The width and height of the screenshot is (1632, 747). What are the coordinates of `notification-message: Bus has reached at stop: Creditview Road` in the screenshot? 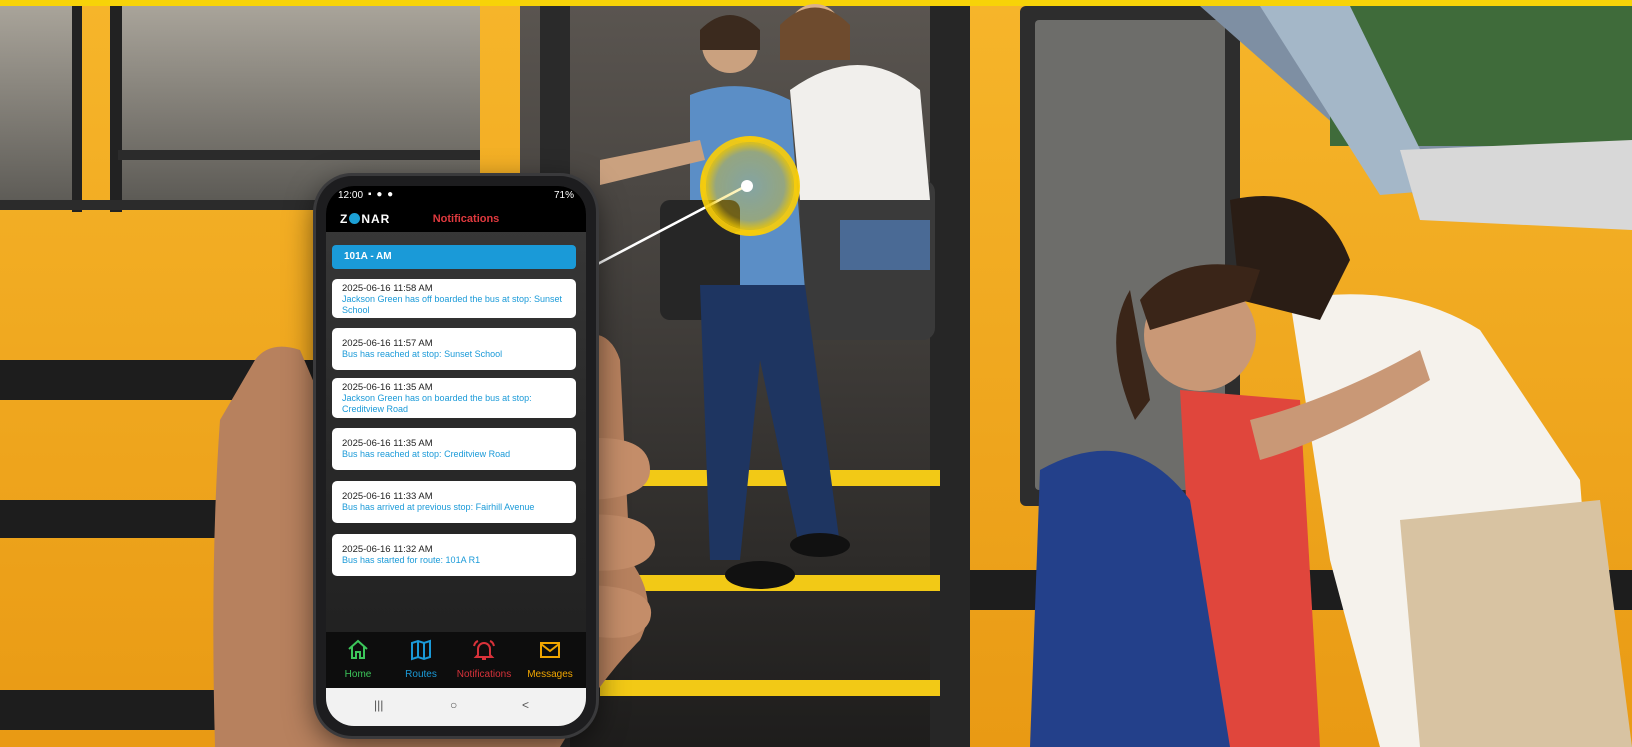 It's located at (426, 454).